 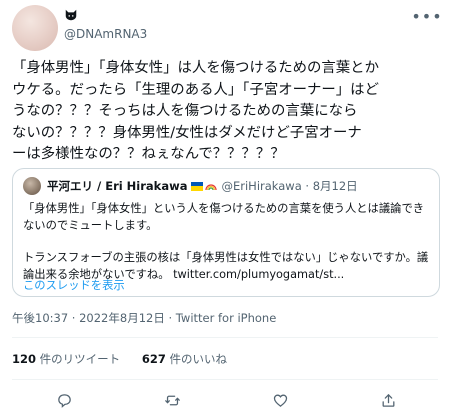 What do you see at coordinates (185, 111) in the screenshot?
I see `tweet-text-line: うなの？？？そっちは人を傷つけるための言葉になら` at bounding box center [185, 111].